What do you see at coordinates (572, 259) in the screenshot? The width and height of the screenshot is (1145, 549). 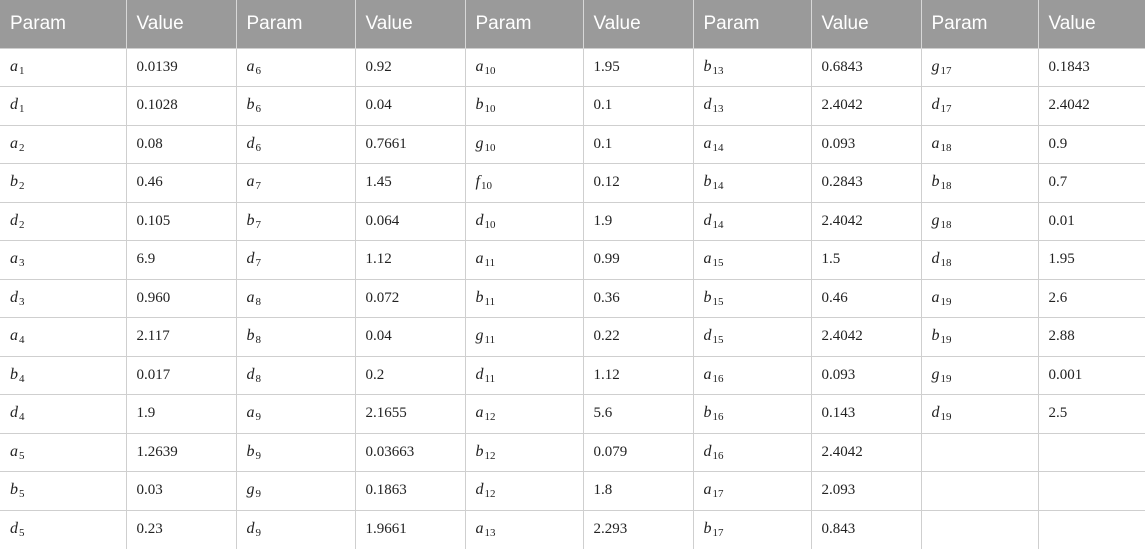 I see `table-row: a3 6.9 d7 1.12 a11 0.99 a15 1.5 d18 1.95` at bounding box center [572, 259].